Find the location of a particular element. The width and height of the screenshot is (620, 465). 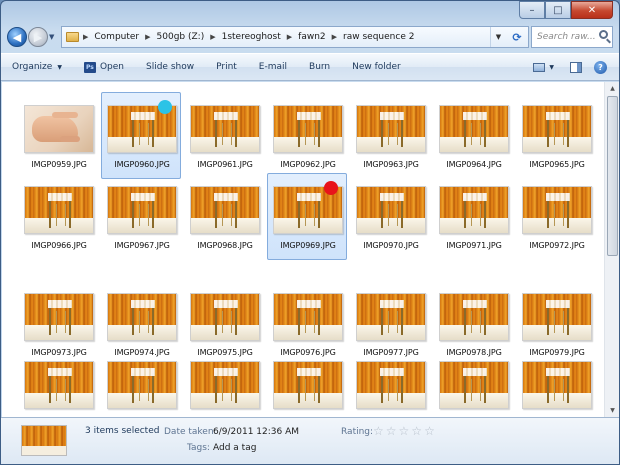

email-button: E-mail is located at coordinates (273, 67).